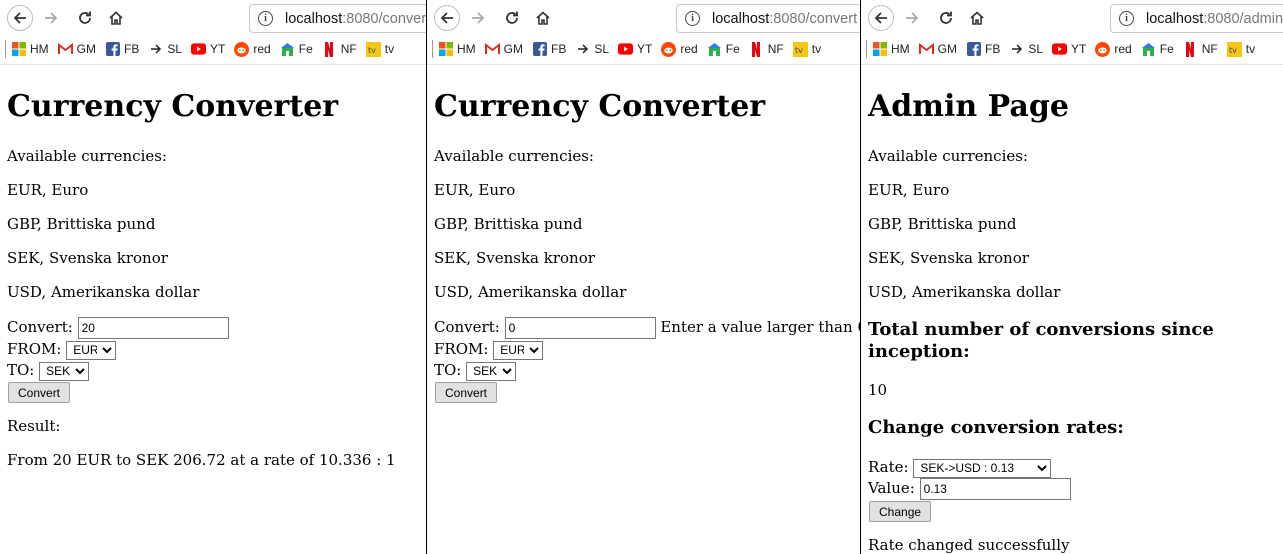  Describe the element at coordinates (466, 49) in the screenshot. I see `bookmark-label: HM` at that location.